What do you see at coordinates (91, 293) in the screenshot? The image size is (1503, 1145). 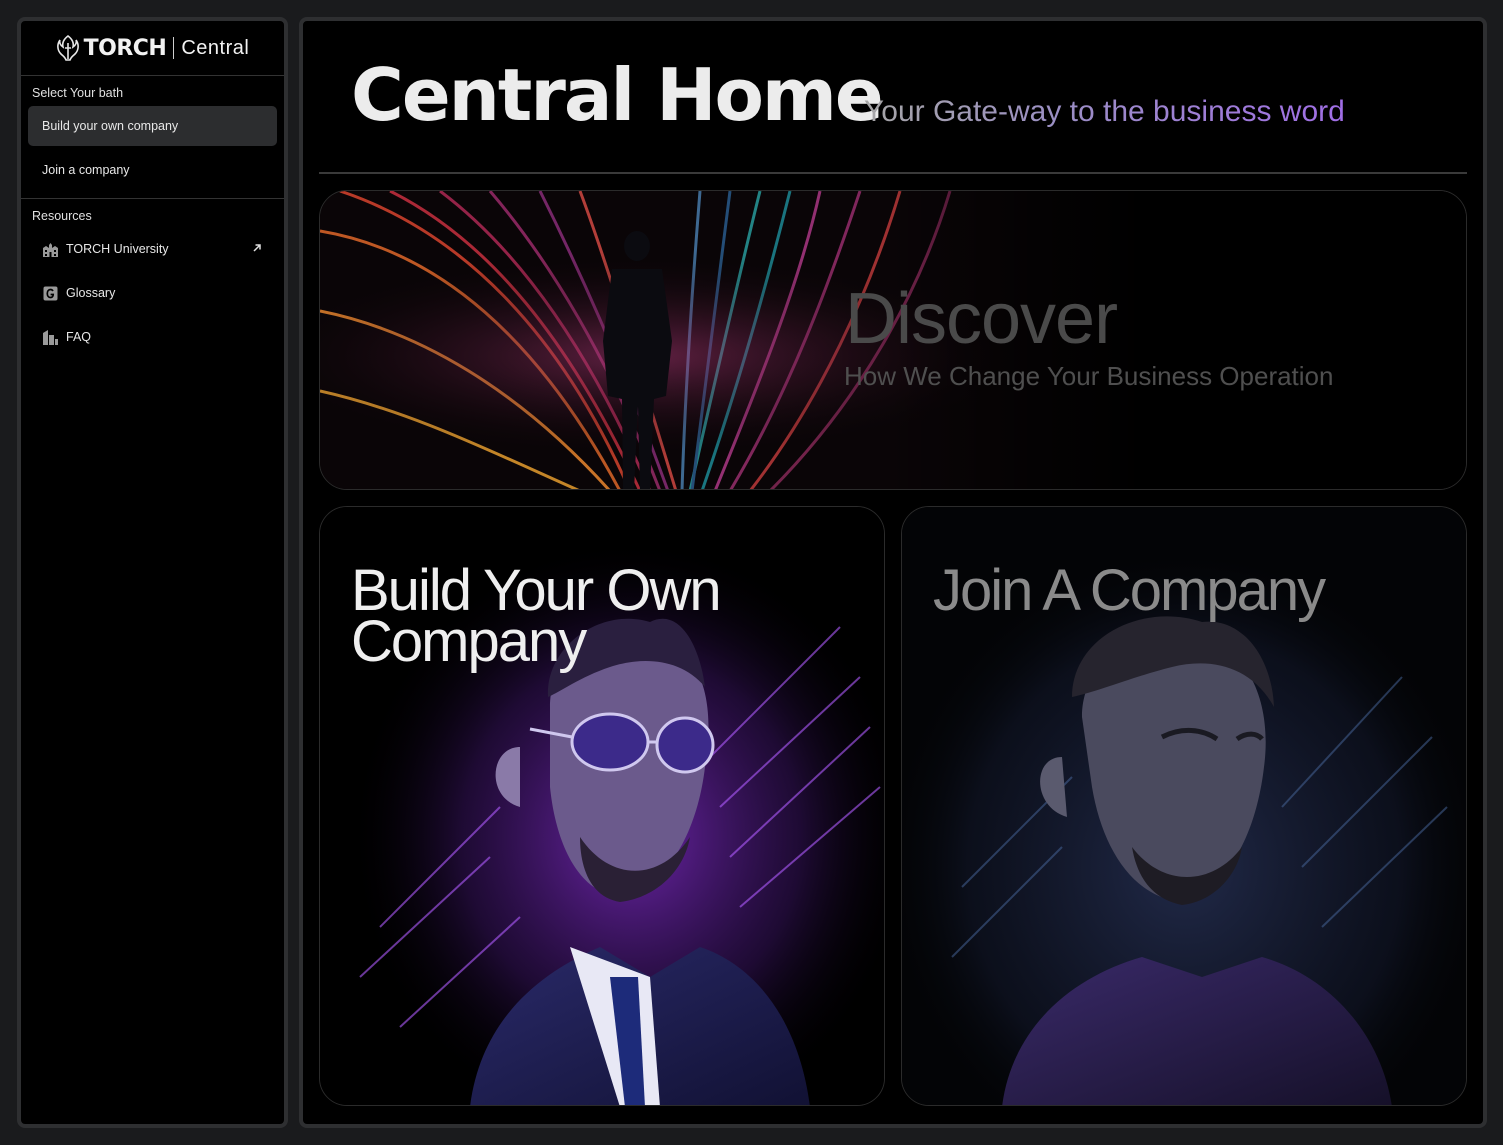 I see `sidebar-item-label: Glossary` at bounding box center [91, 293].